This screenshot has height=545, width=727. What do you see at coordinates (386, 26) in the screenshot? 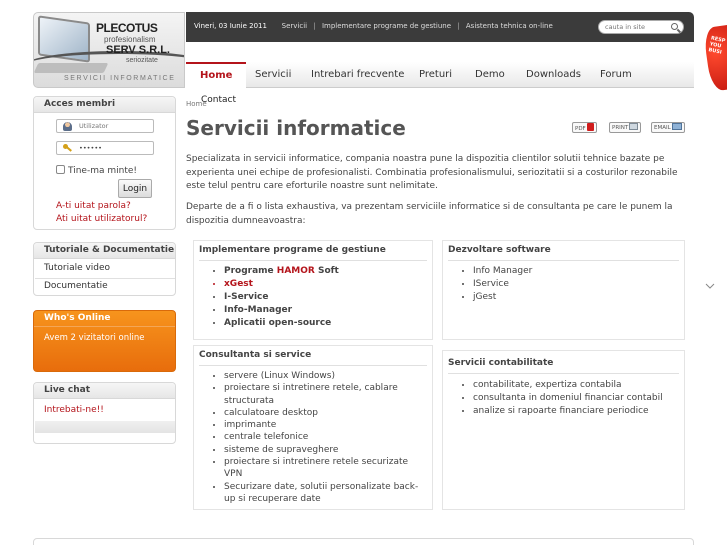
I see `top-link-implementare: Implementare programe de gestiune` at bounding box center [386, 26].